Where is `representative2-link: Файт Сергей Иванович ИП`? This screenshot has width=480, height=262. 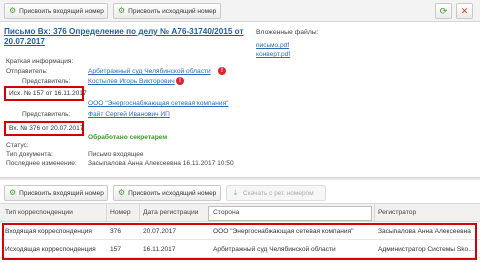 representative2-link: Файт Сергей Иванович ИП is located at coordinates (129, 114).